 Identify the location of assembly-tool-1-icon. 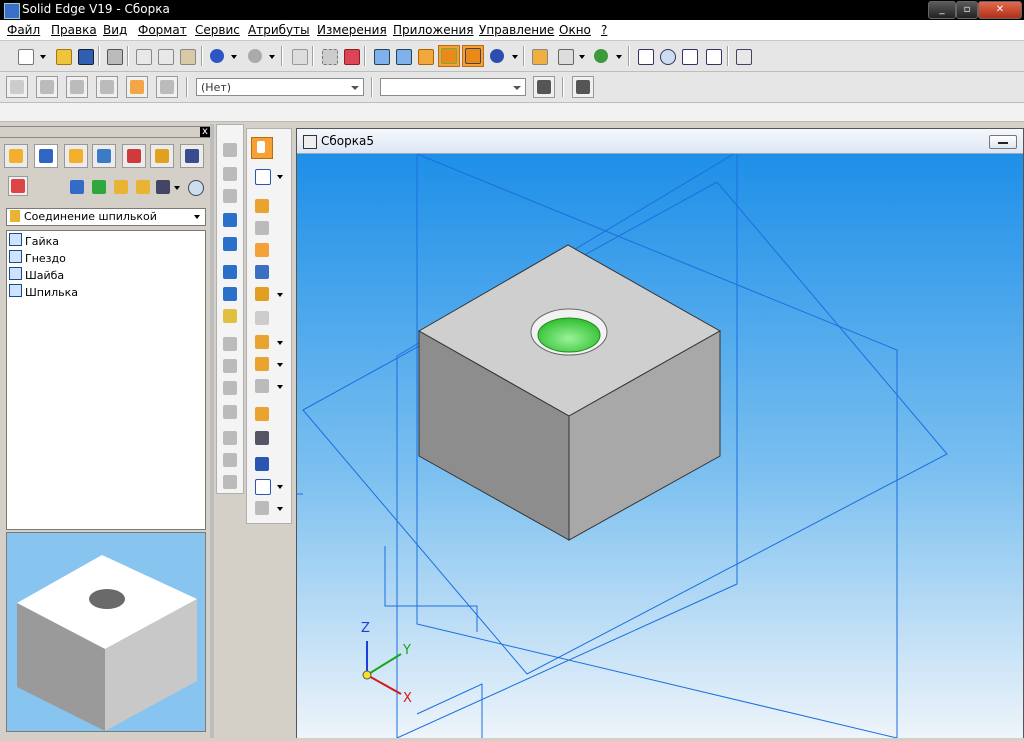
(17, 87).